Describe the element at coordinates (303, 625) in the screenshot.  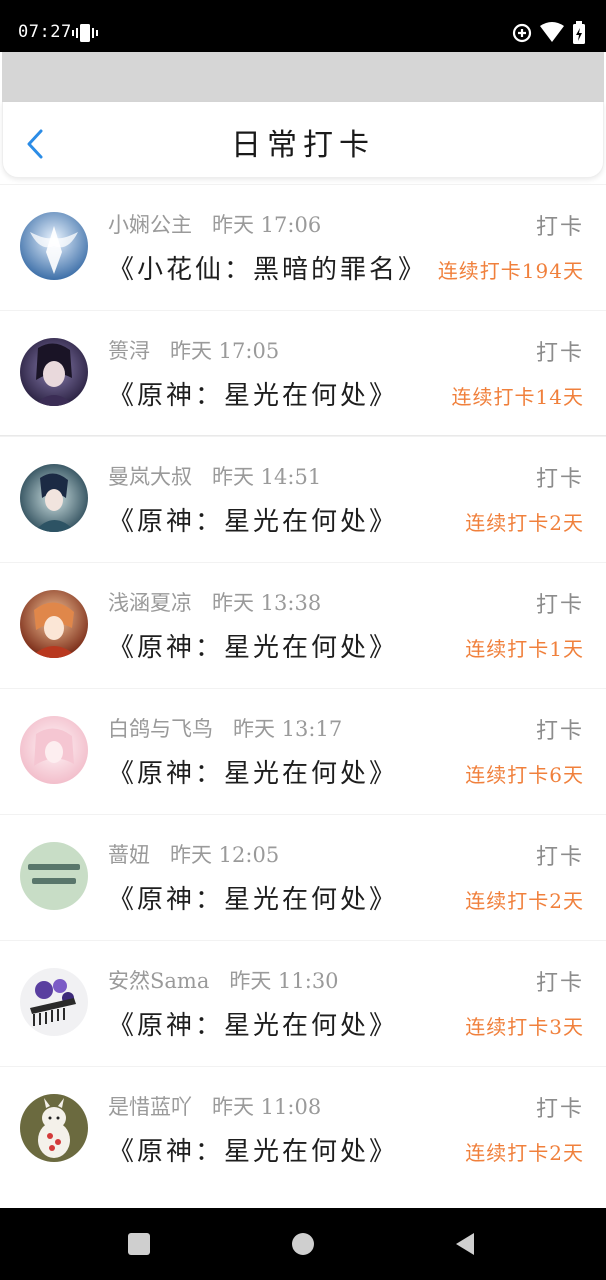
I see `list-item: 浅涵夏凉 昨天 13:38 《原神：星光在何处》 打卡 连续打卡1天` at that location.